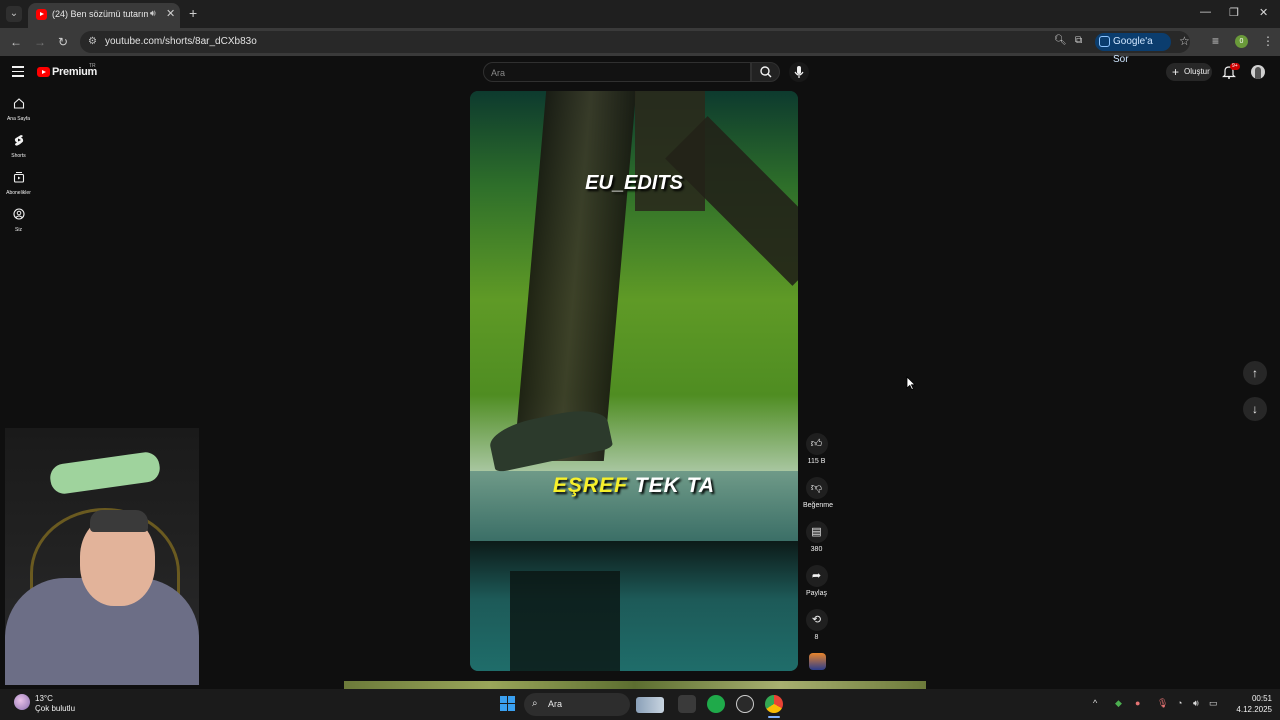 This screenshot has height=720, width=1280. Describe the element at coordinates (16, 42) in the screenshot. I see `back-icon: ←` at that location.